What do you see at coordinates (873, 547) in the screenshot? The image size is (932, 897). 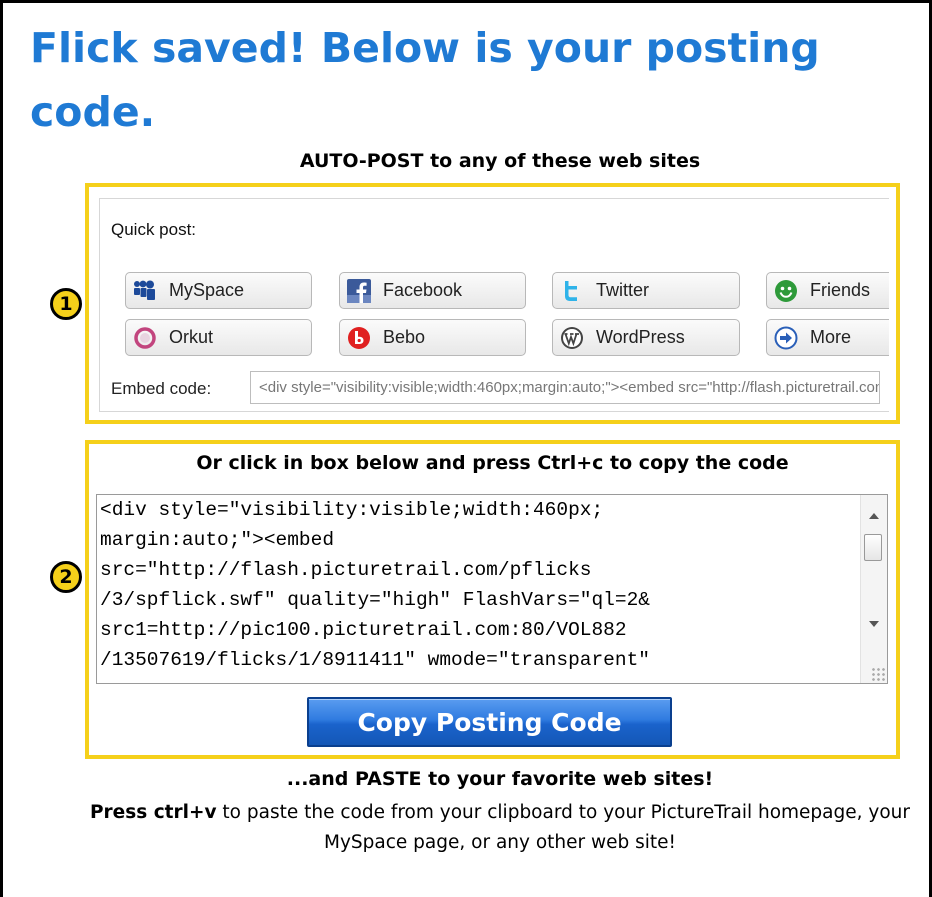 I see `scroll-thumb` at bounding box center [873, 547].